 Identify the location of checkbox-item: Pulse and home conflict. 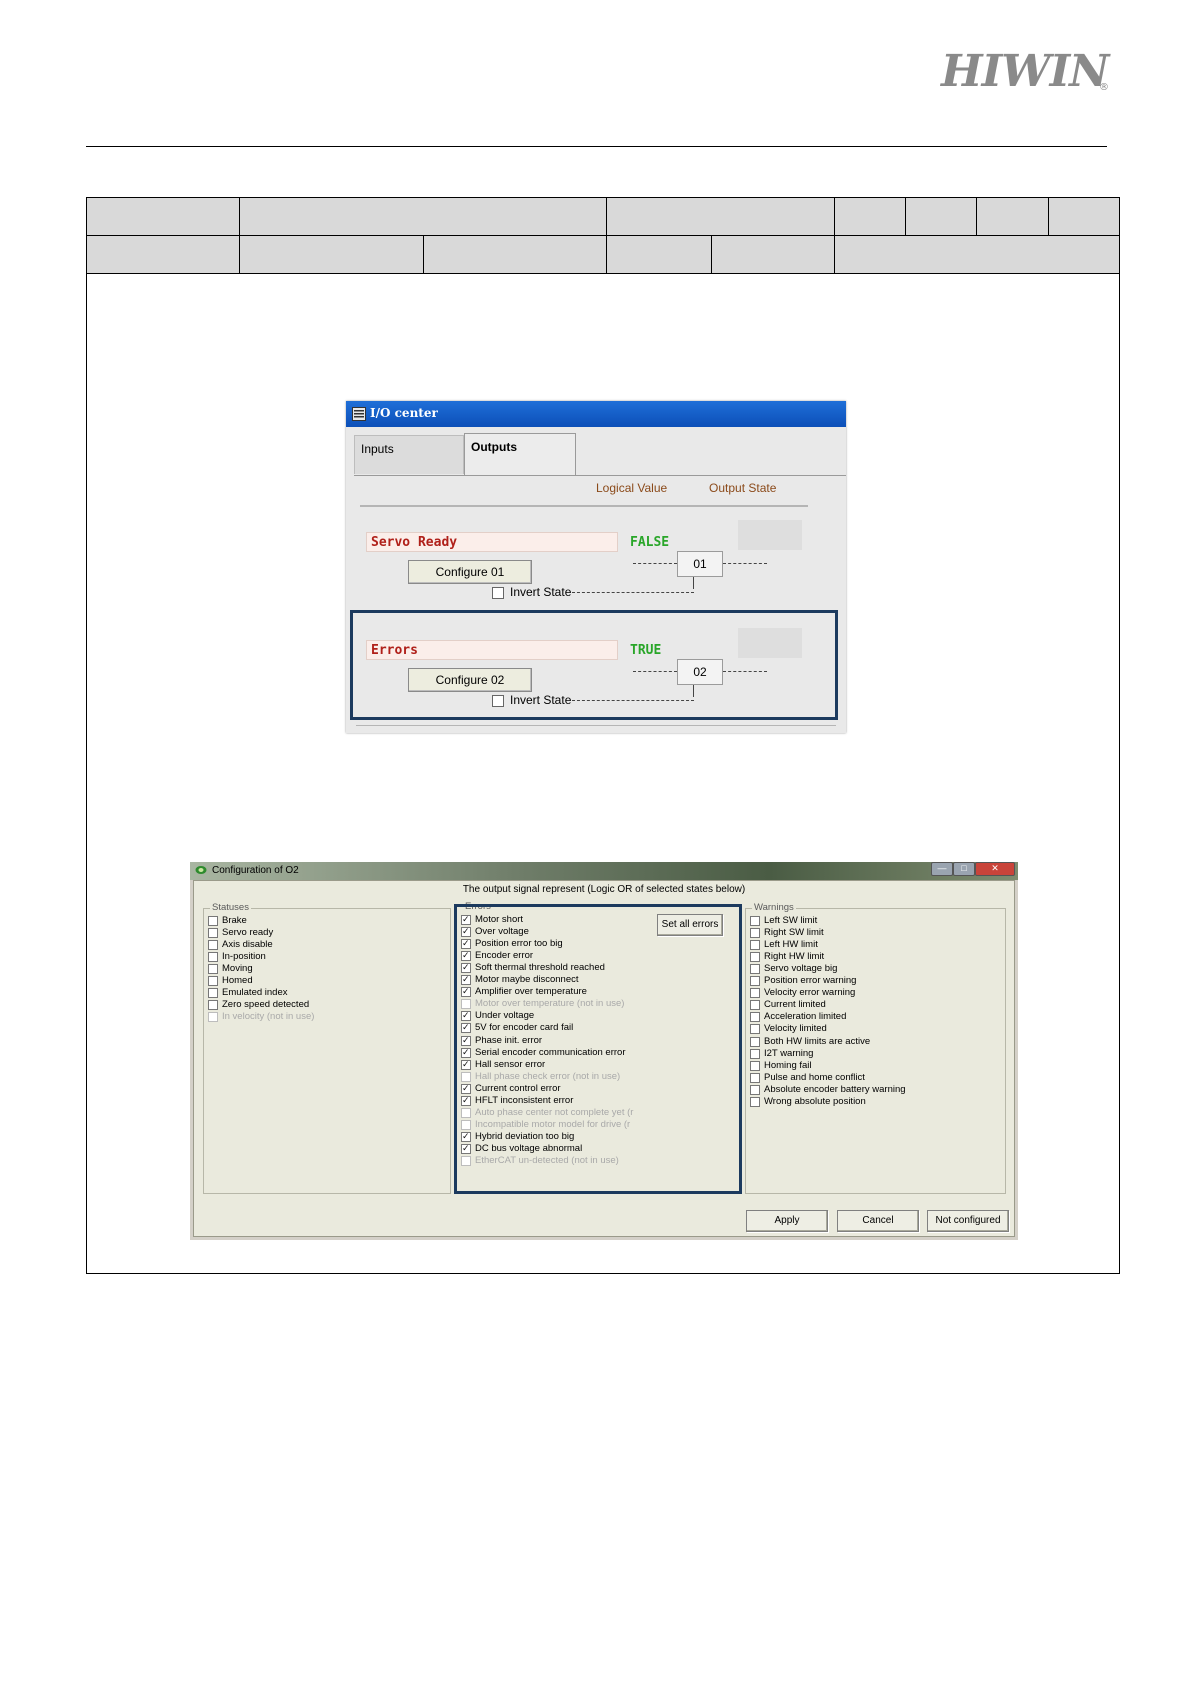
(870, 1078).